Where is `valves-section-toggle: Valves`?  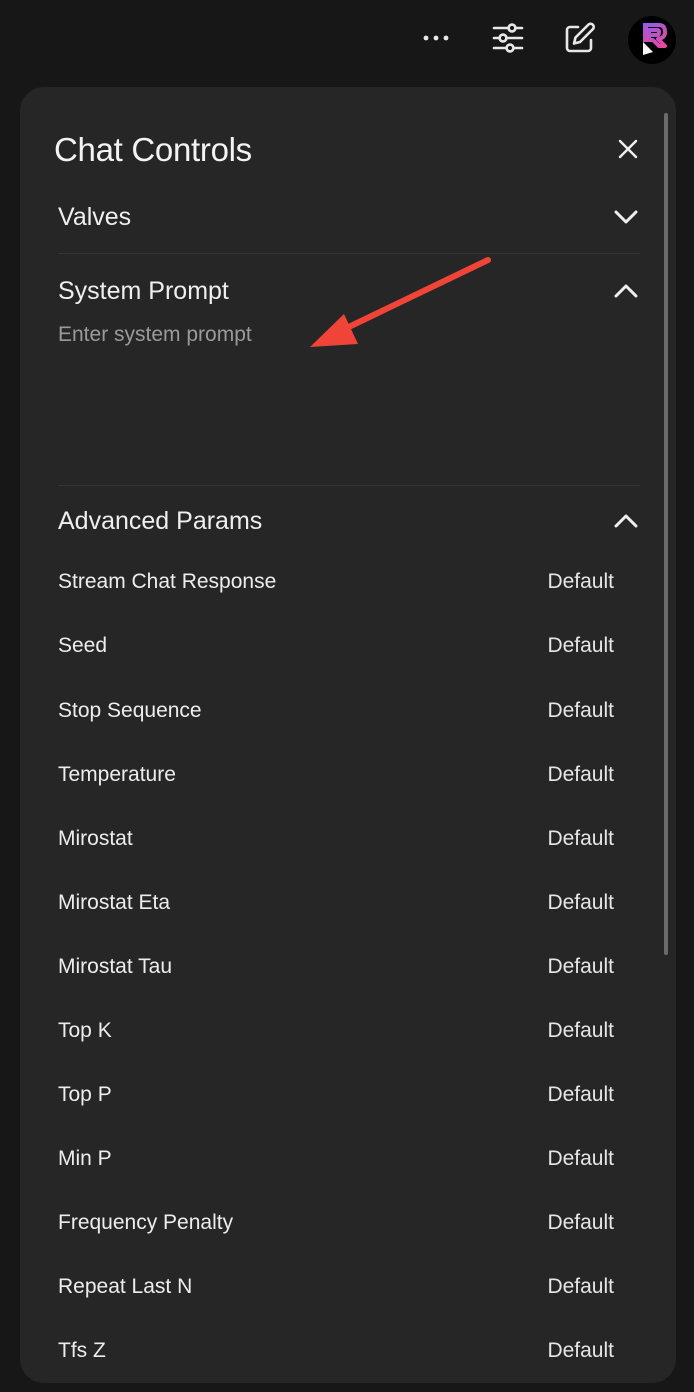
valves-section-toggle: Valves is located at coordinates (349, 217).